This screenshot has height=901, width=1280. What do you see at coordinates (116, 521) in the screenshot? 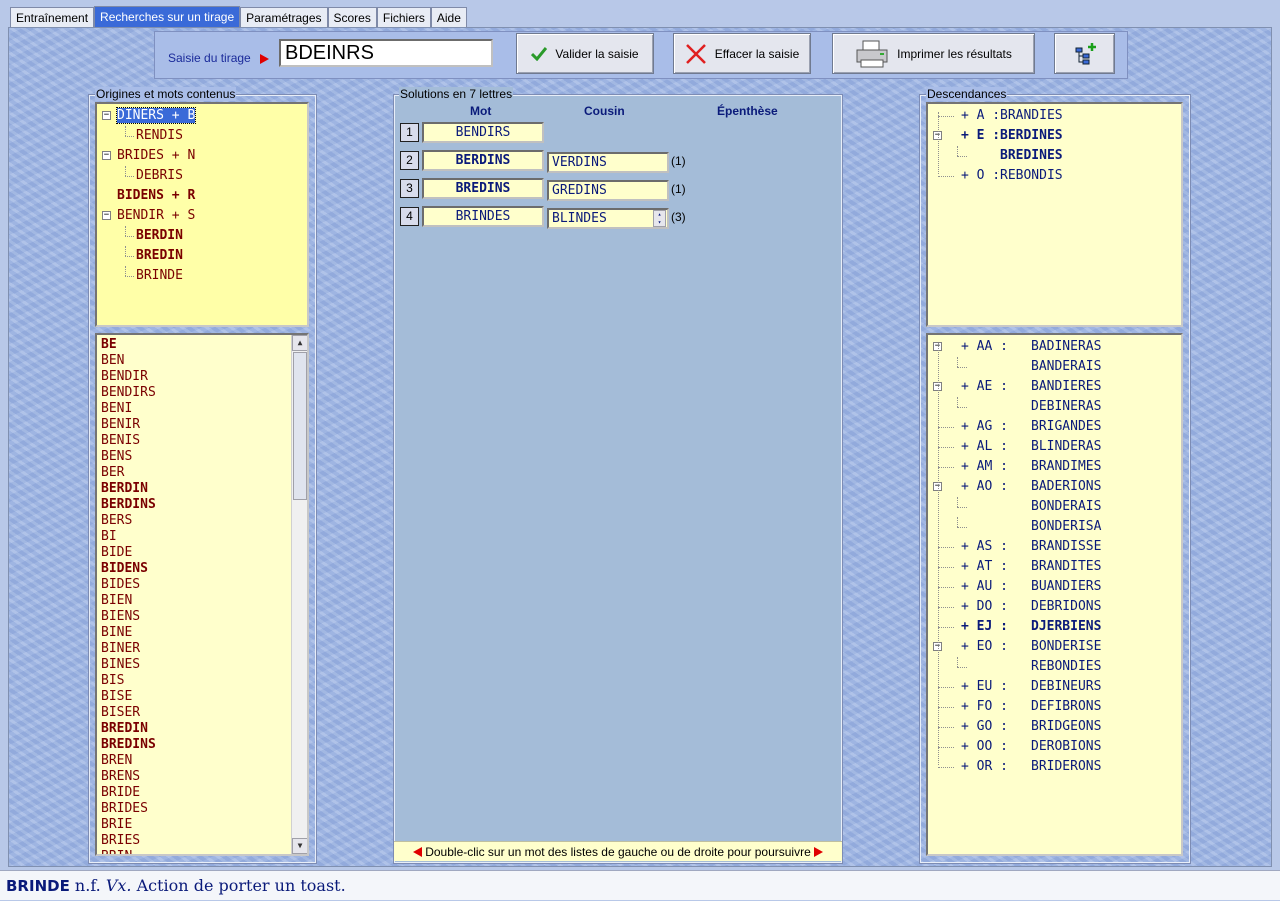
I see `list-item: BERS` at bounding box center [116, 521].